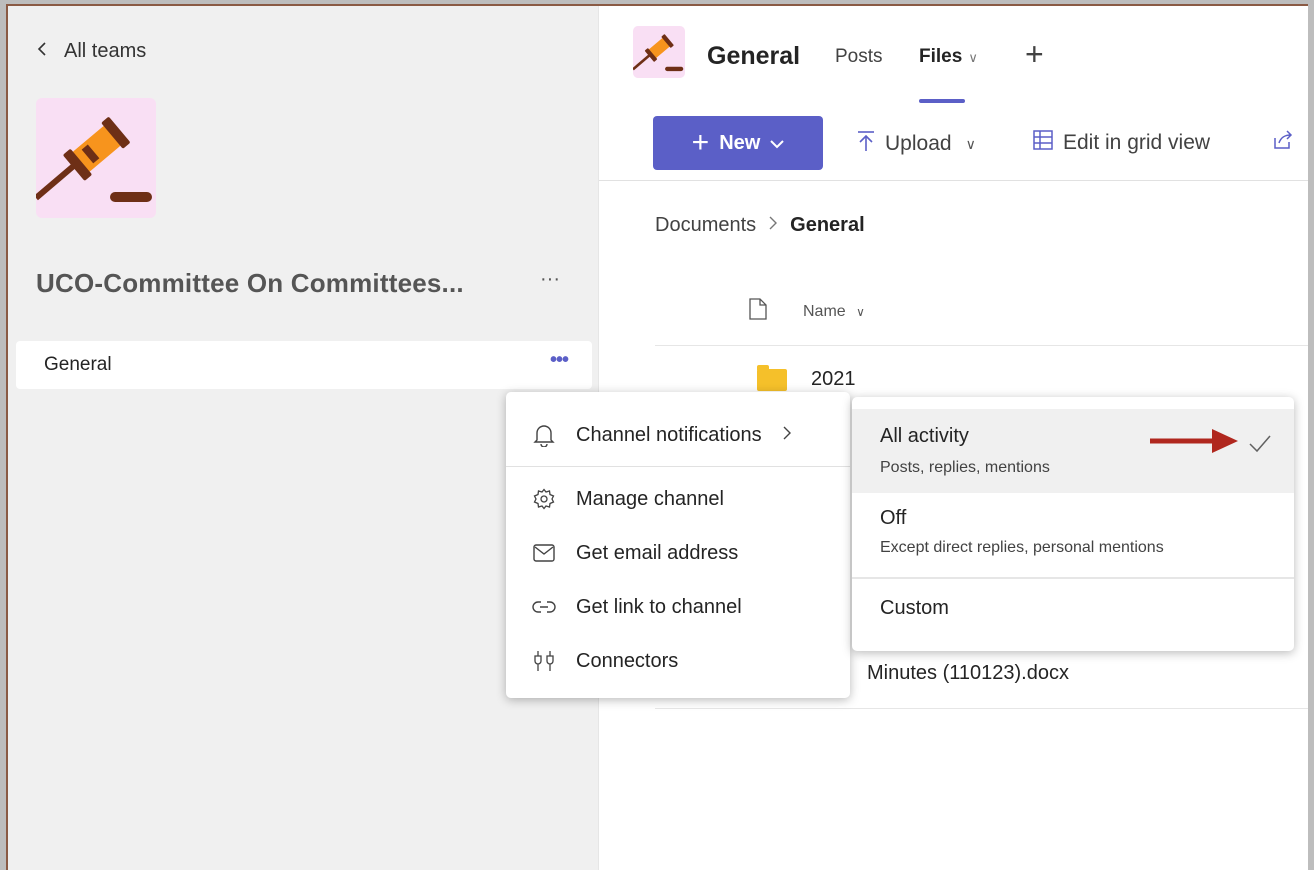 The height and width of the screenshot is (870, 1314). What do you see at coordinates (760, 225) in the screenshot?
I see `breadcrumb: Documents General` at bounding box center [760, 225].